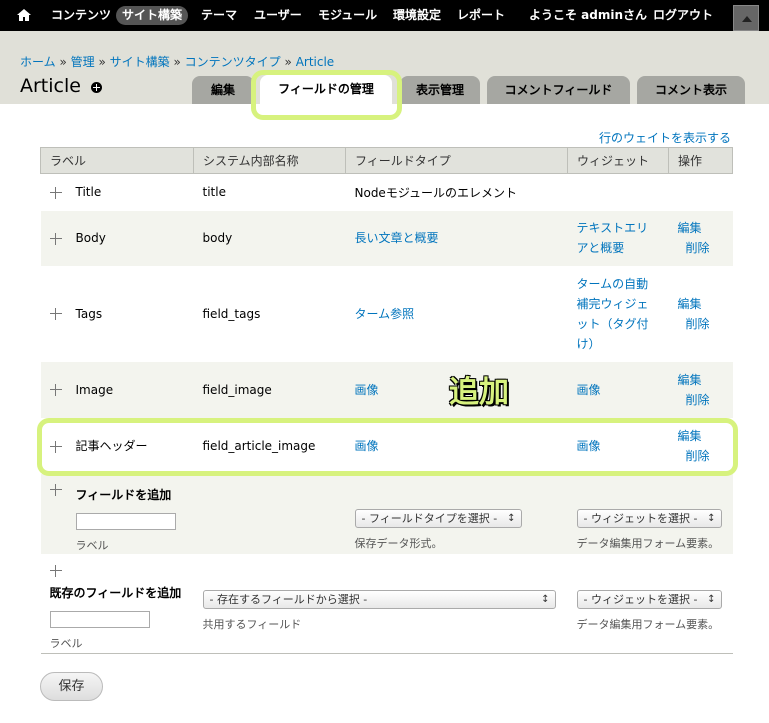  What do you see at coordinates (252, 624) in the screenshot?
I see `existing-field-desc: 共用するフィールド` at bounding box center [252, 624].